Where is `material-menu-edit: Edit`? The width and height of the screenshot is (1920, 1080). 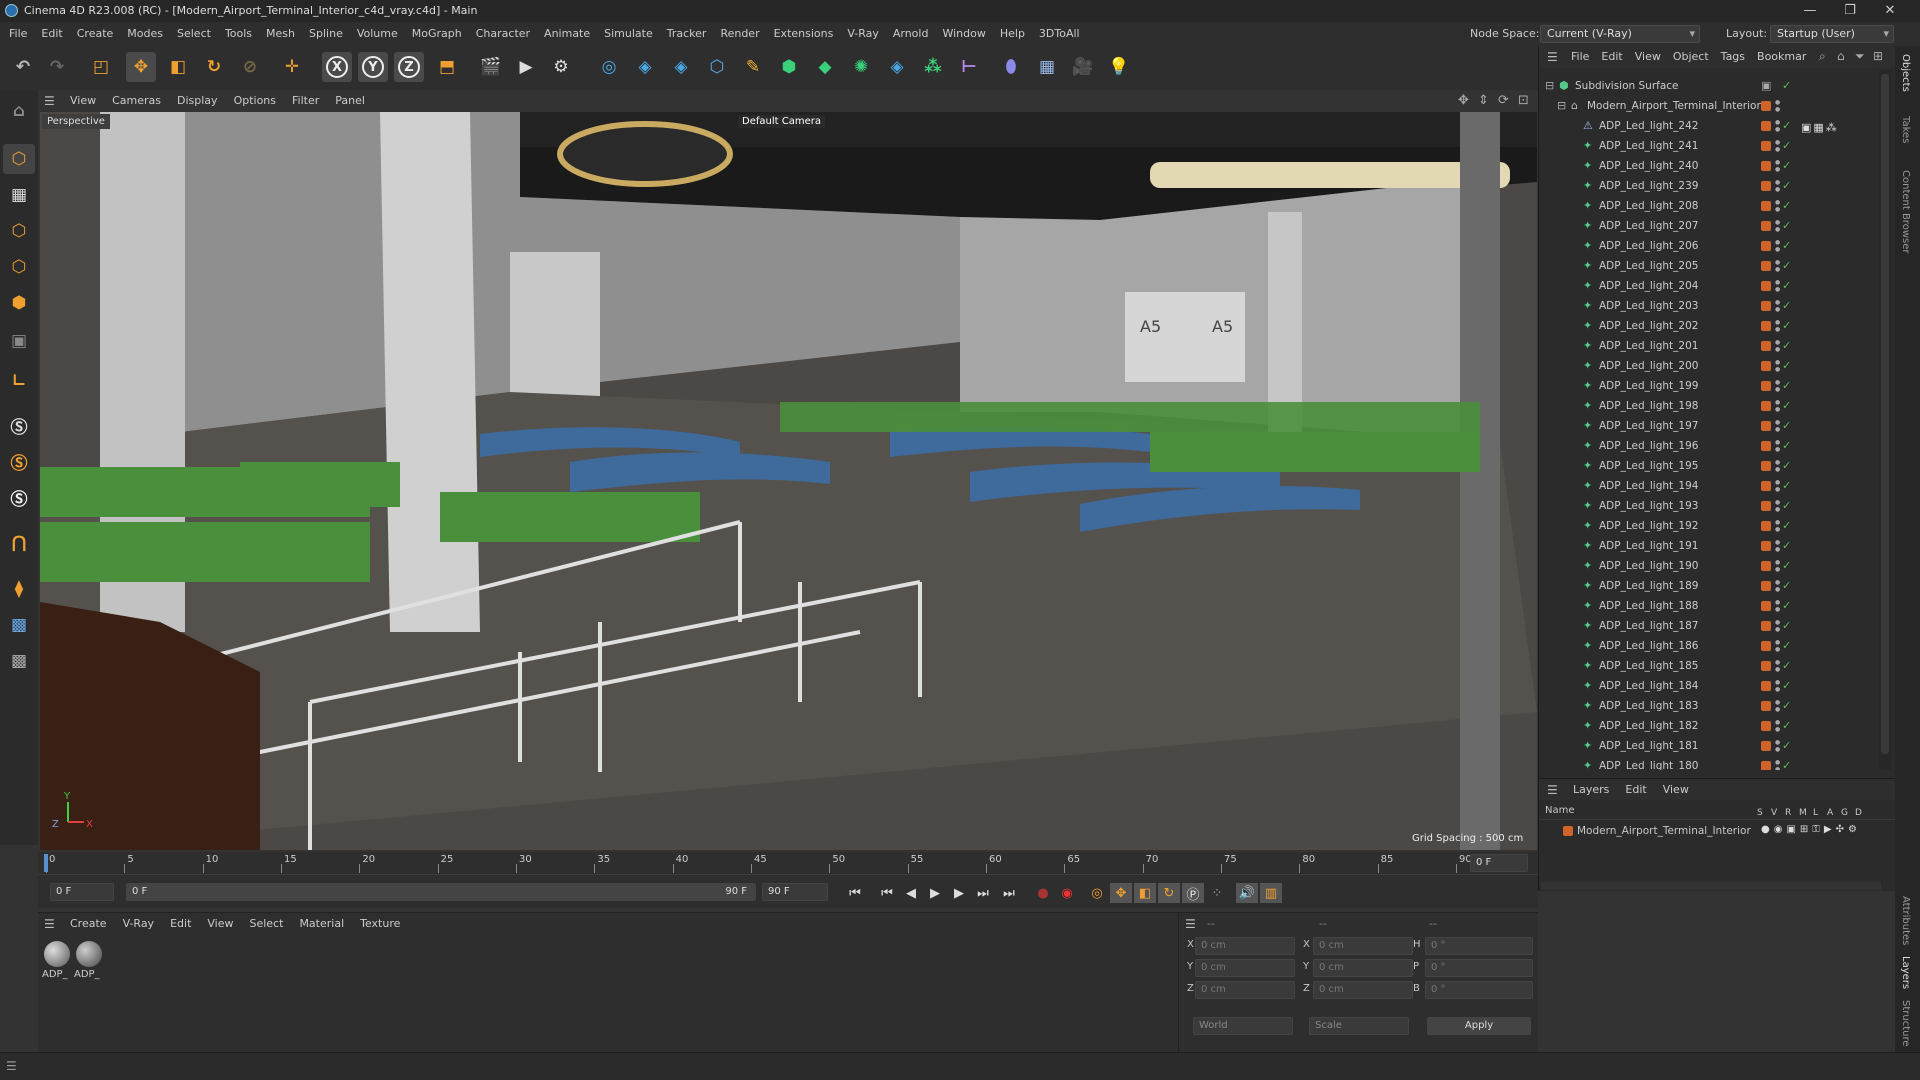 material-menu-edit: Edit is located at coordinates (180, 924).